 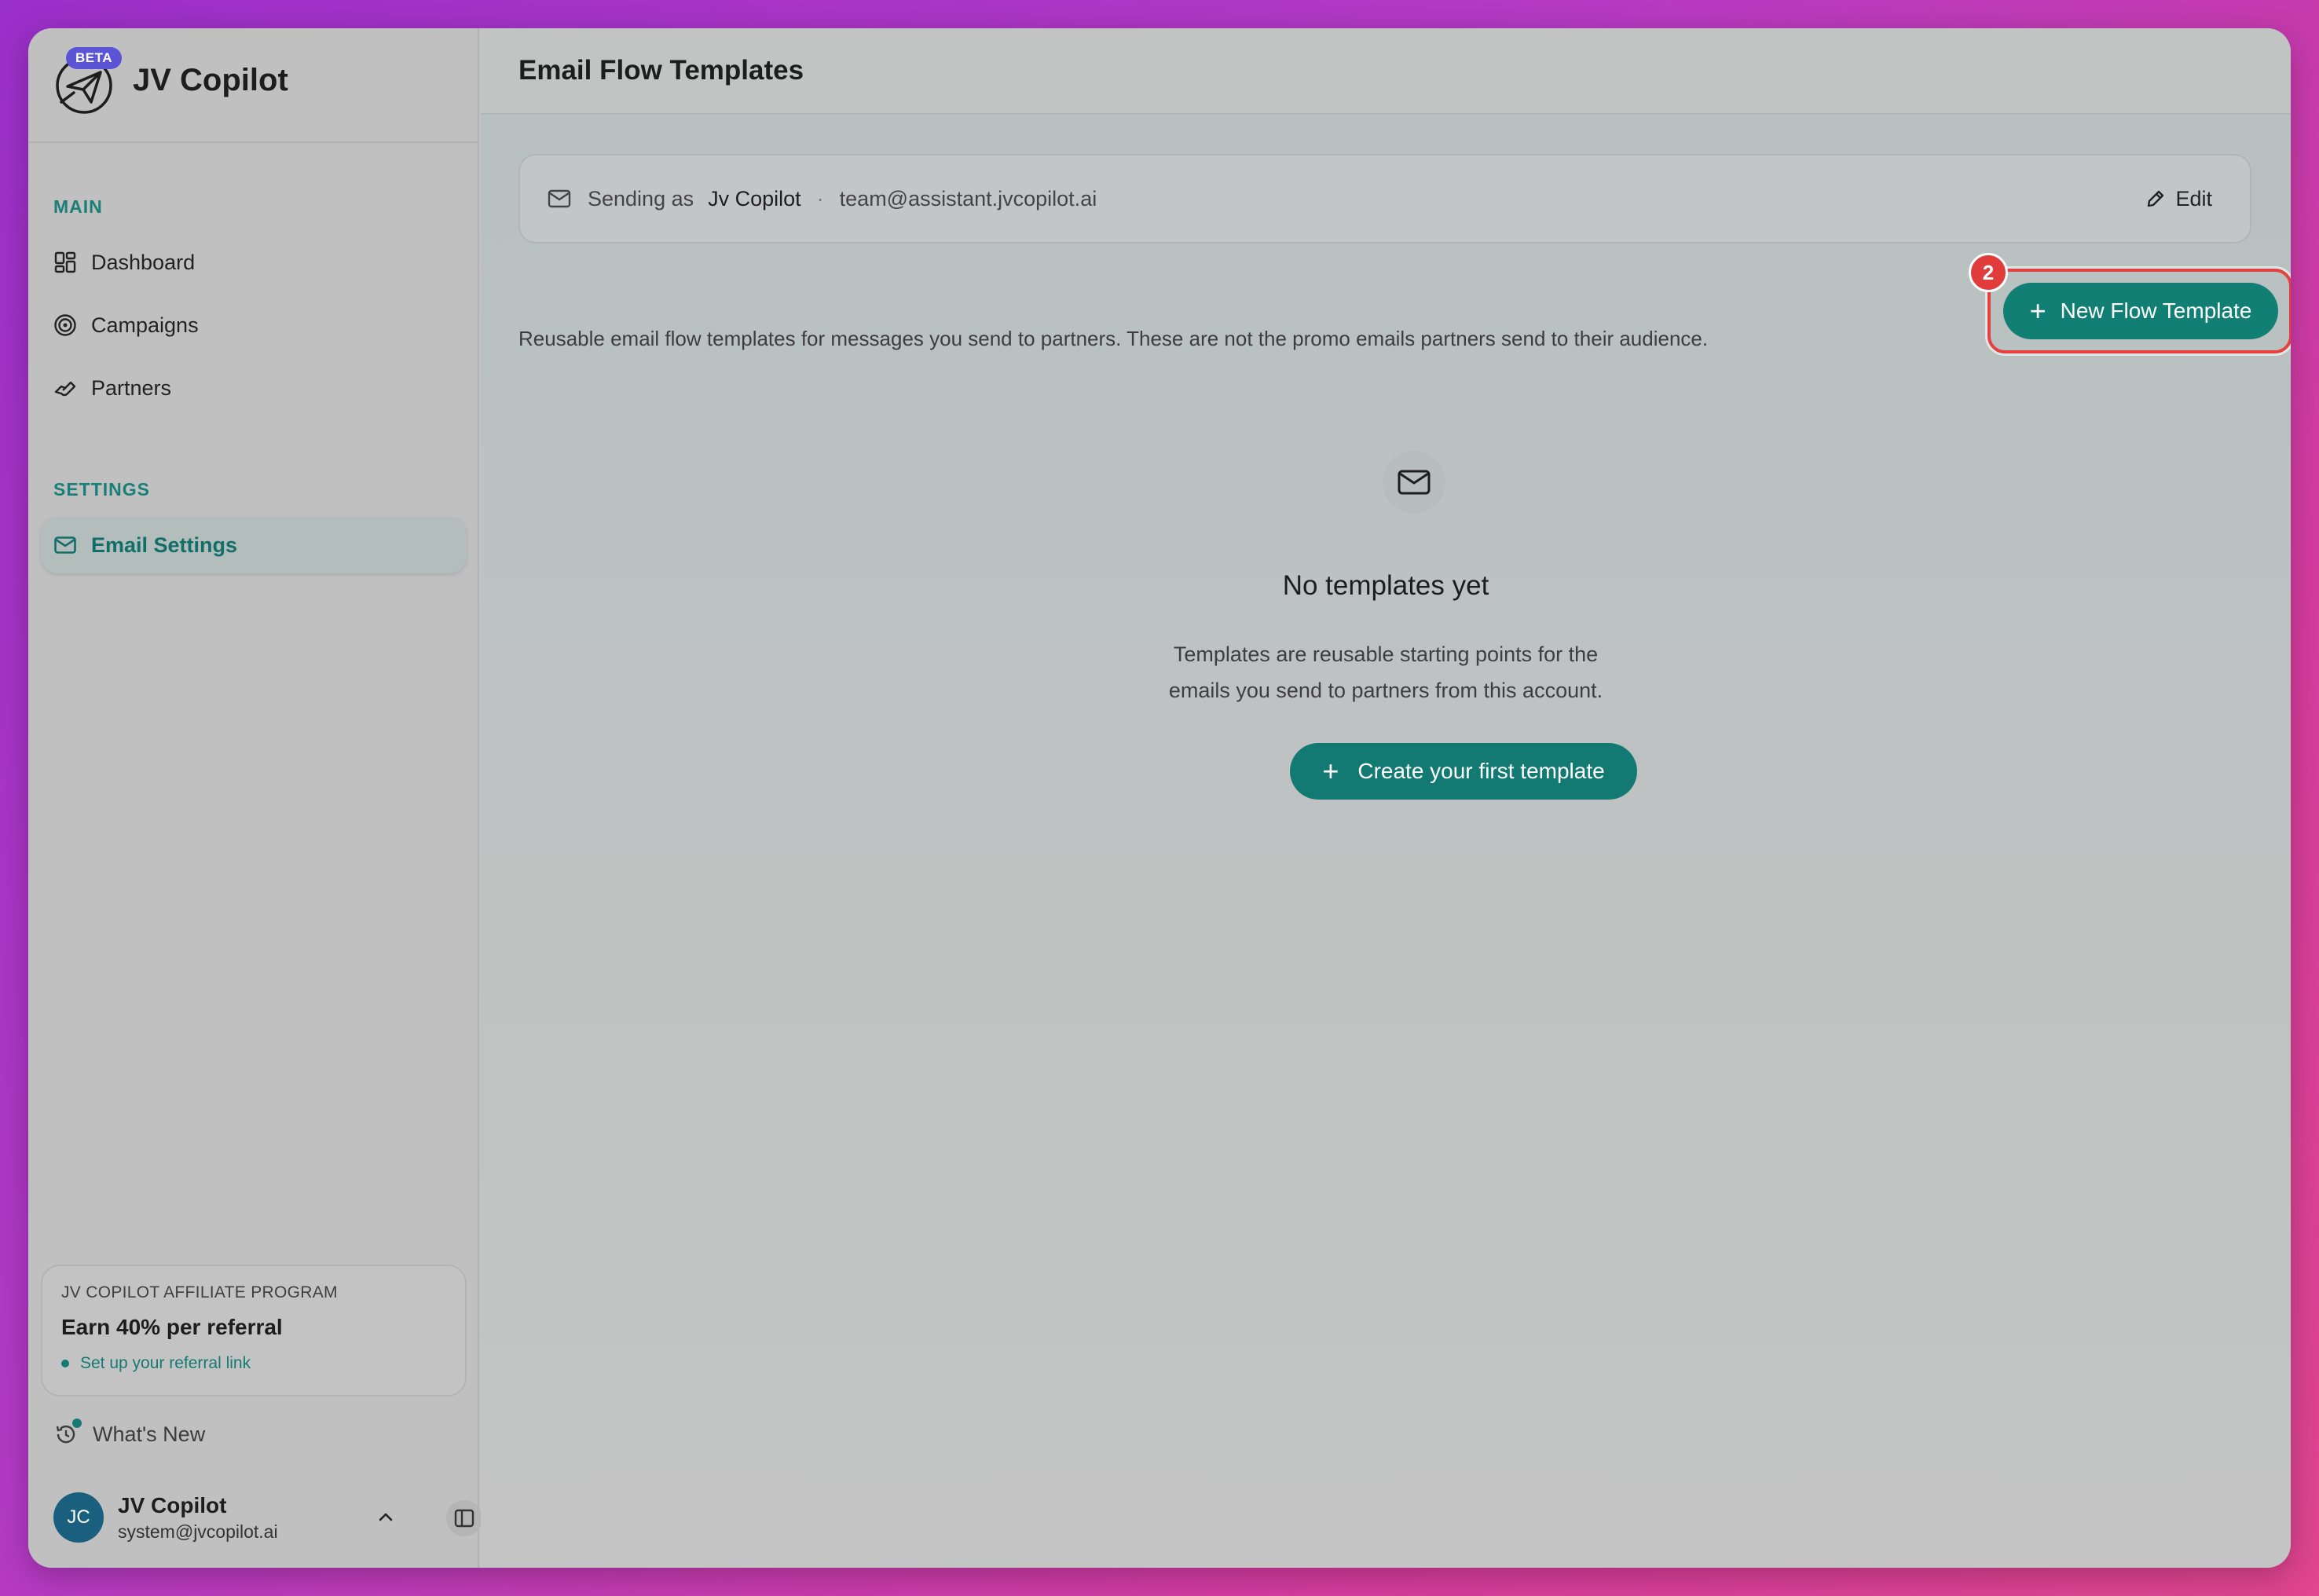 I want to click on user-email: system@jvcopilot.ai, so click(x=198, y=1531).